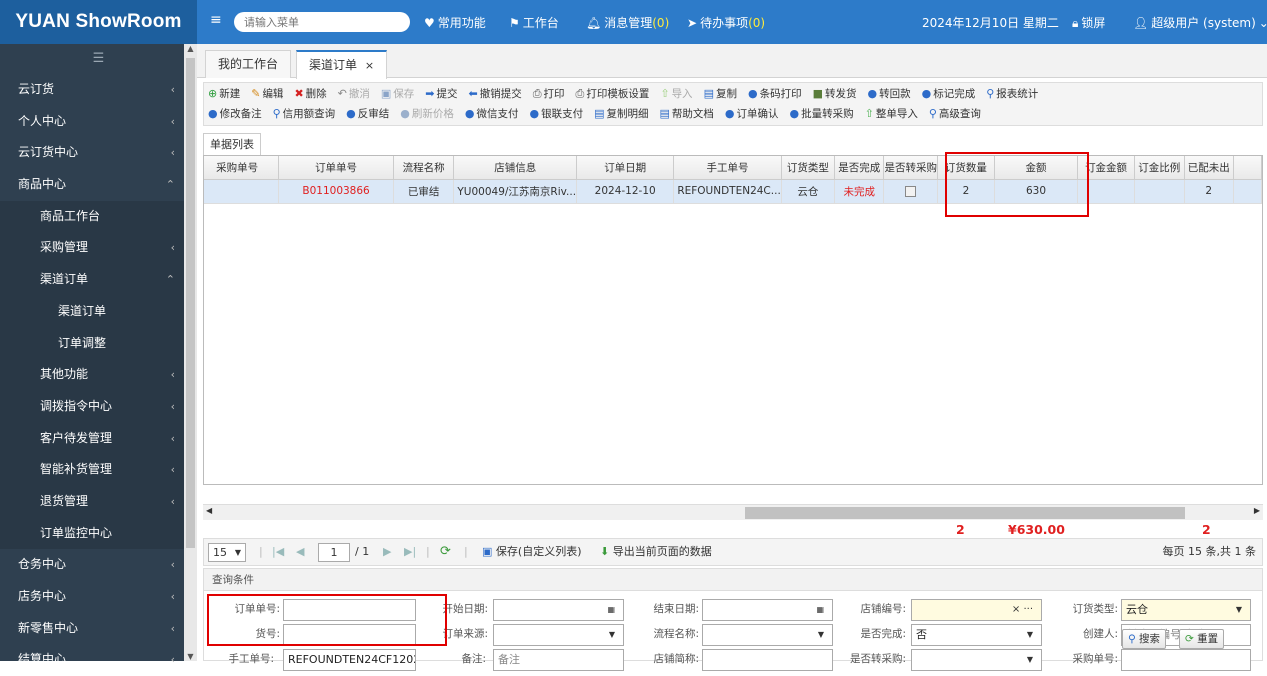 The width and height of the screenshot is (1267, 676). Describe the element at coordinates (910, 168) in the screenshot. I see `column-header: 是否转采购` at that location.